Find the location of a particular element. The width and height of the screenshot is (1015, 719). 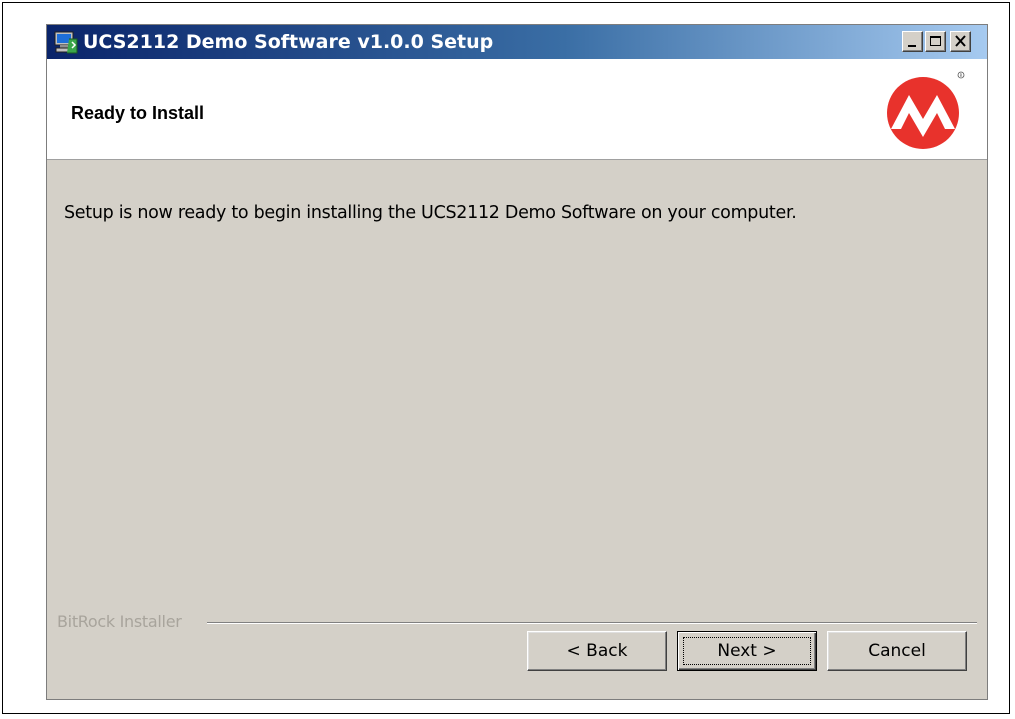

back-button-label: < Back is located at coordinates (597, 651).